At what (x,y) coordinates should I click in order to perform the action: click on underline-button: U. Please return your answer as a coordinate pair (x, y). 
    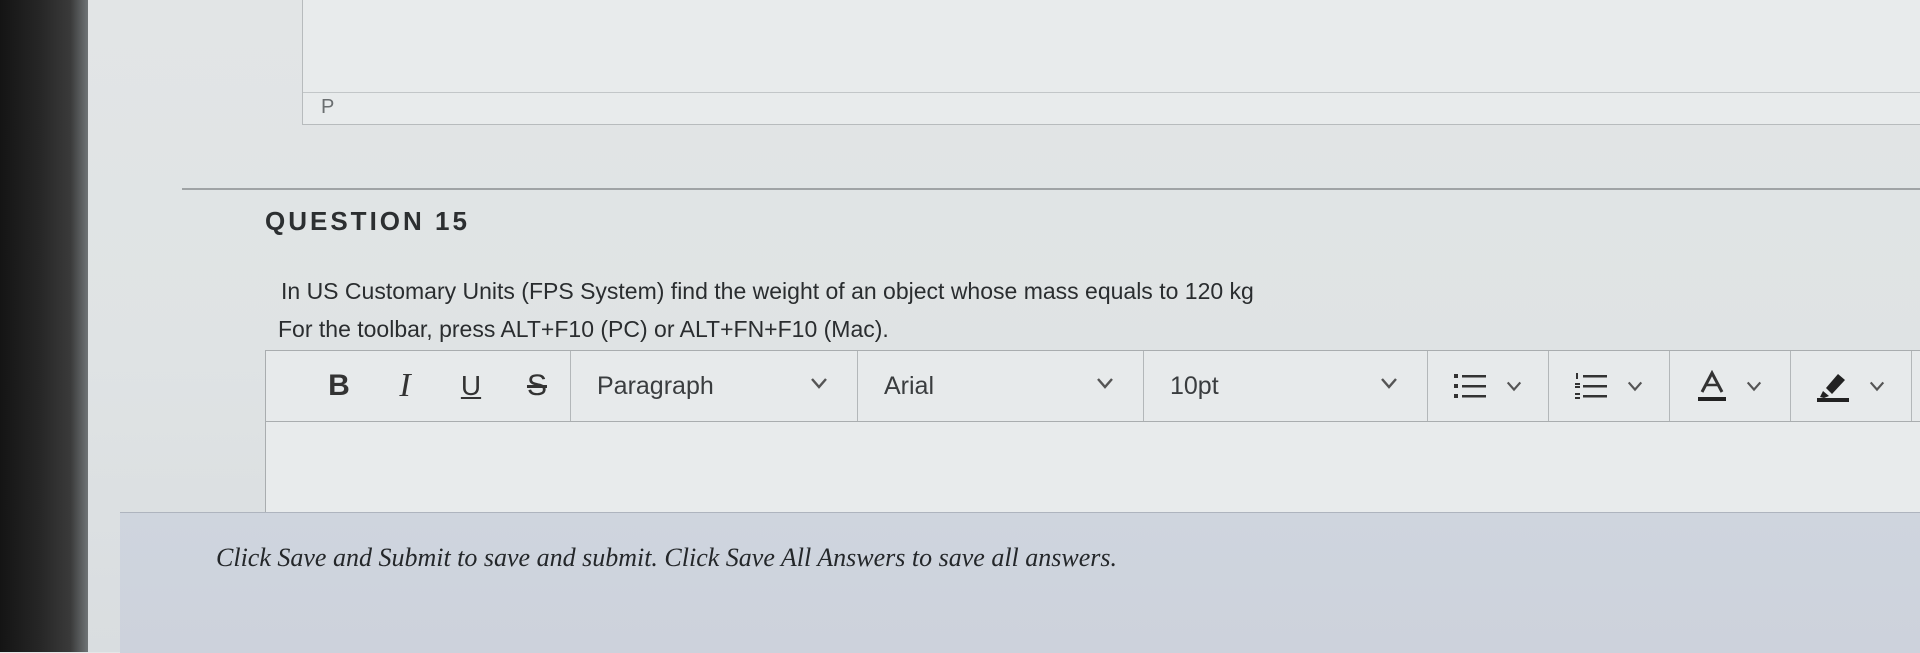
    Looking at the image, I should click on (471, 386).